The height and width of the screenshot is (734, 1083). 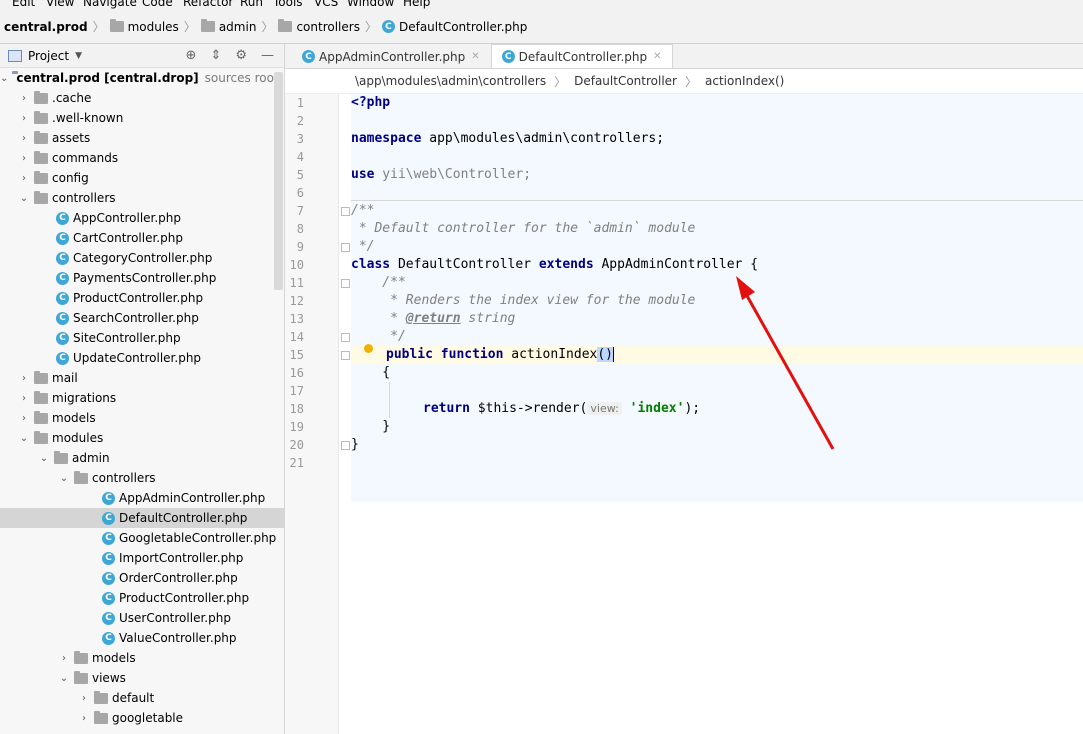 I want to click on tree-item-views-default: › default, so click(x=142, y=698).